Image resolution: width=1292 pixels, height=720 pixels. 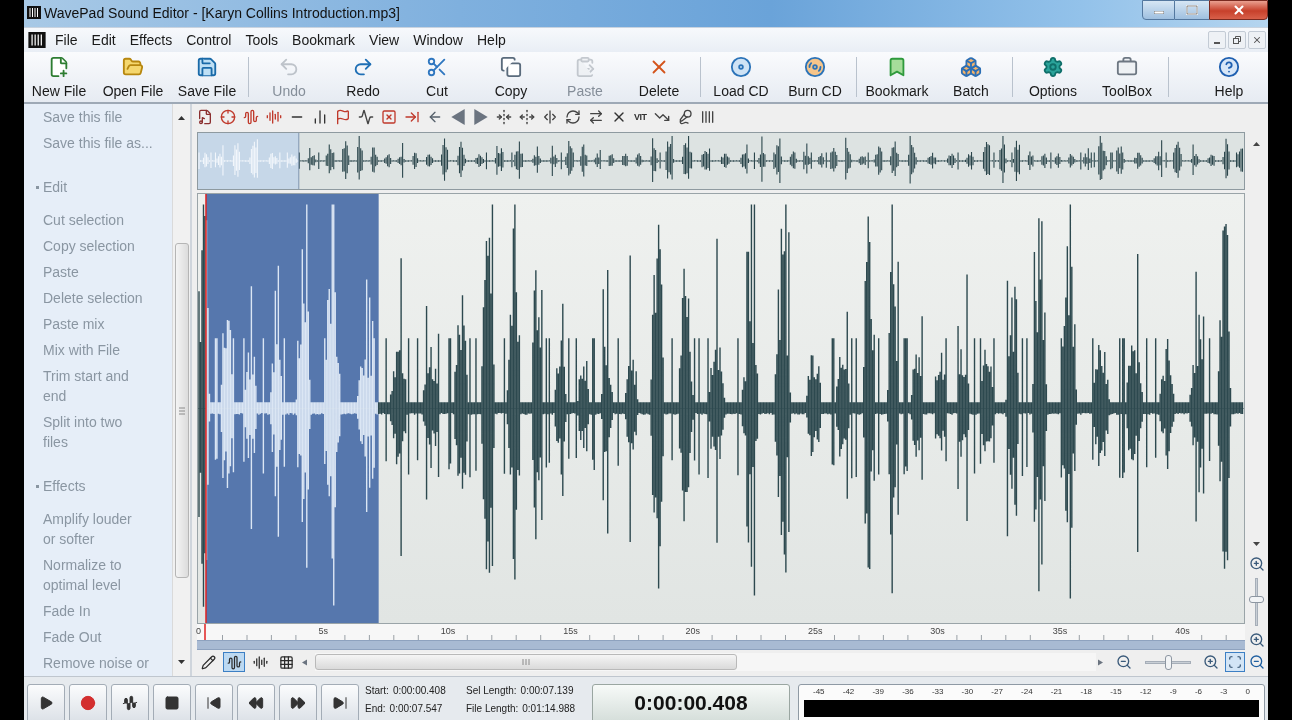 I want to click on music-file-icon, so click(x=205, y=117).